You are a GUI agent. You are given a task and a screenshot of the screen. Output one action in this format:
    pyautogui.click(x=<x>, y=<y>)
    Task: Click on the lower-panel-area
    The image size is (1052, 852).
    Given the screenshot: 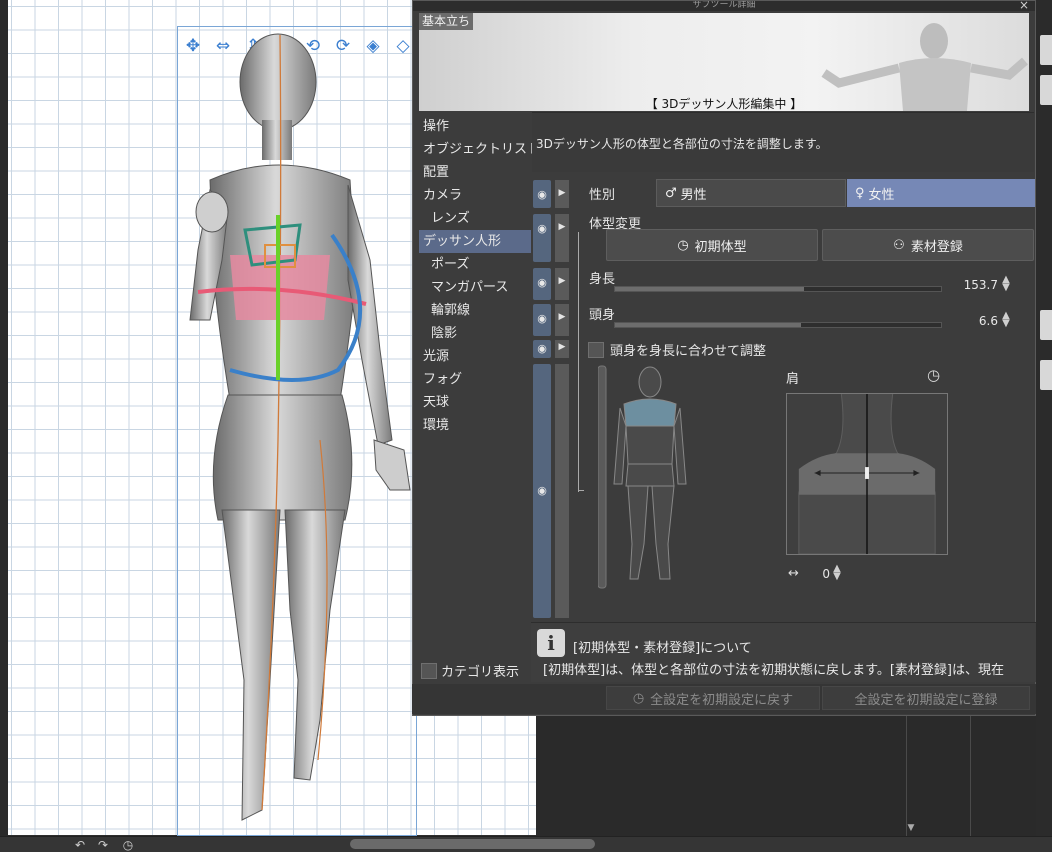 What is the action you would take?
    pyautogui.click(x=786, y=776)
    